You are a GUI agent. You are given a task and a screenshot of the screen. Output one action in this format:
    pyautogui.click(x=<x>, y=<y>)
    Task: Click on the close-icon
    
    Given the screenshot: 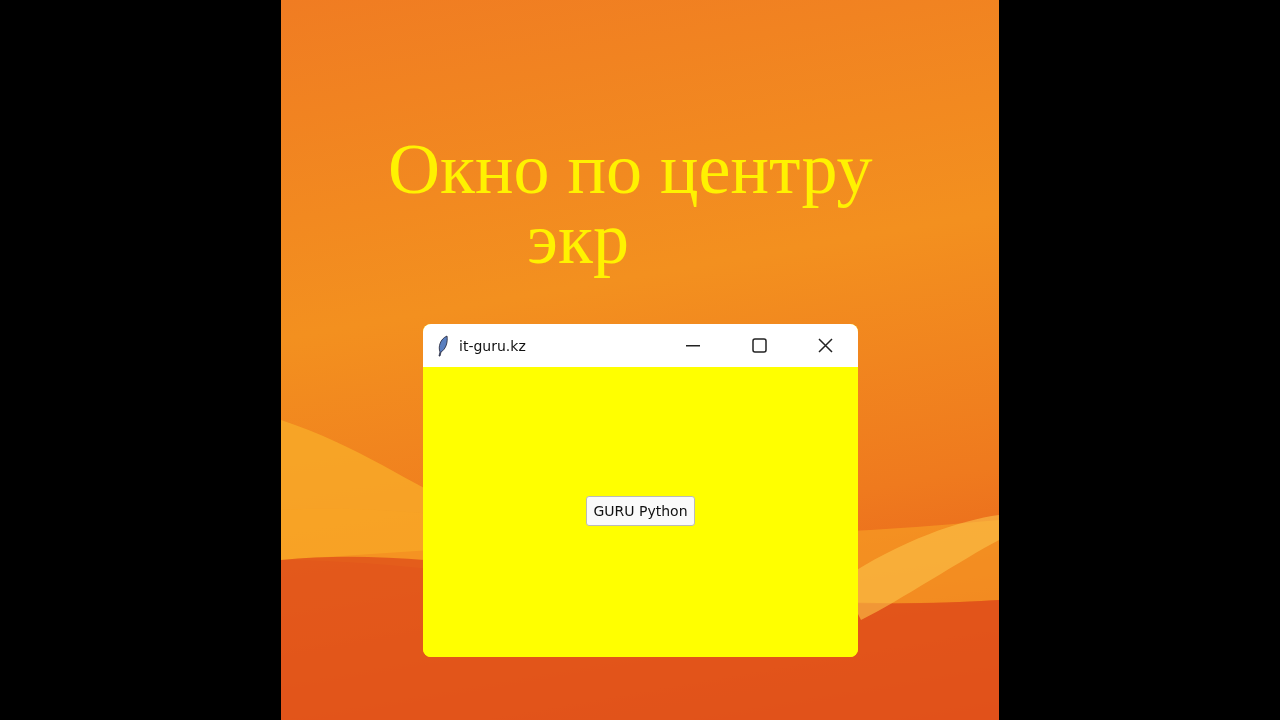 What is the action you would take?
    pyautogui.click(x=825, y=345)
    